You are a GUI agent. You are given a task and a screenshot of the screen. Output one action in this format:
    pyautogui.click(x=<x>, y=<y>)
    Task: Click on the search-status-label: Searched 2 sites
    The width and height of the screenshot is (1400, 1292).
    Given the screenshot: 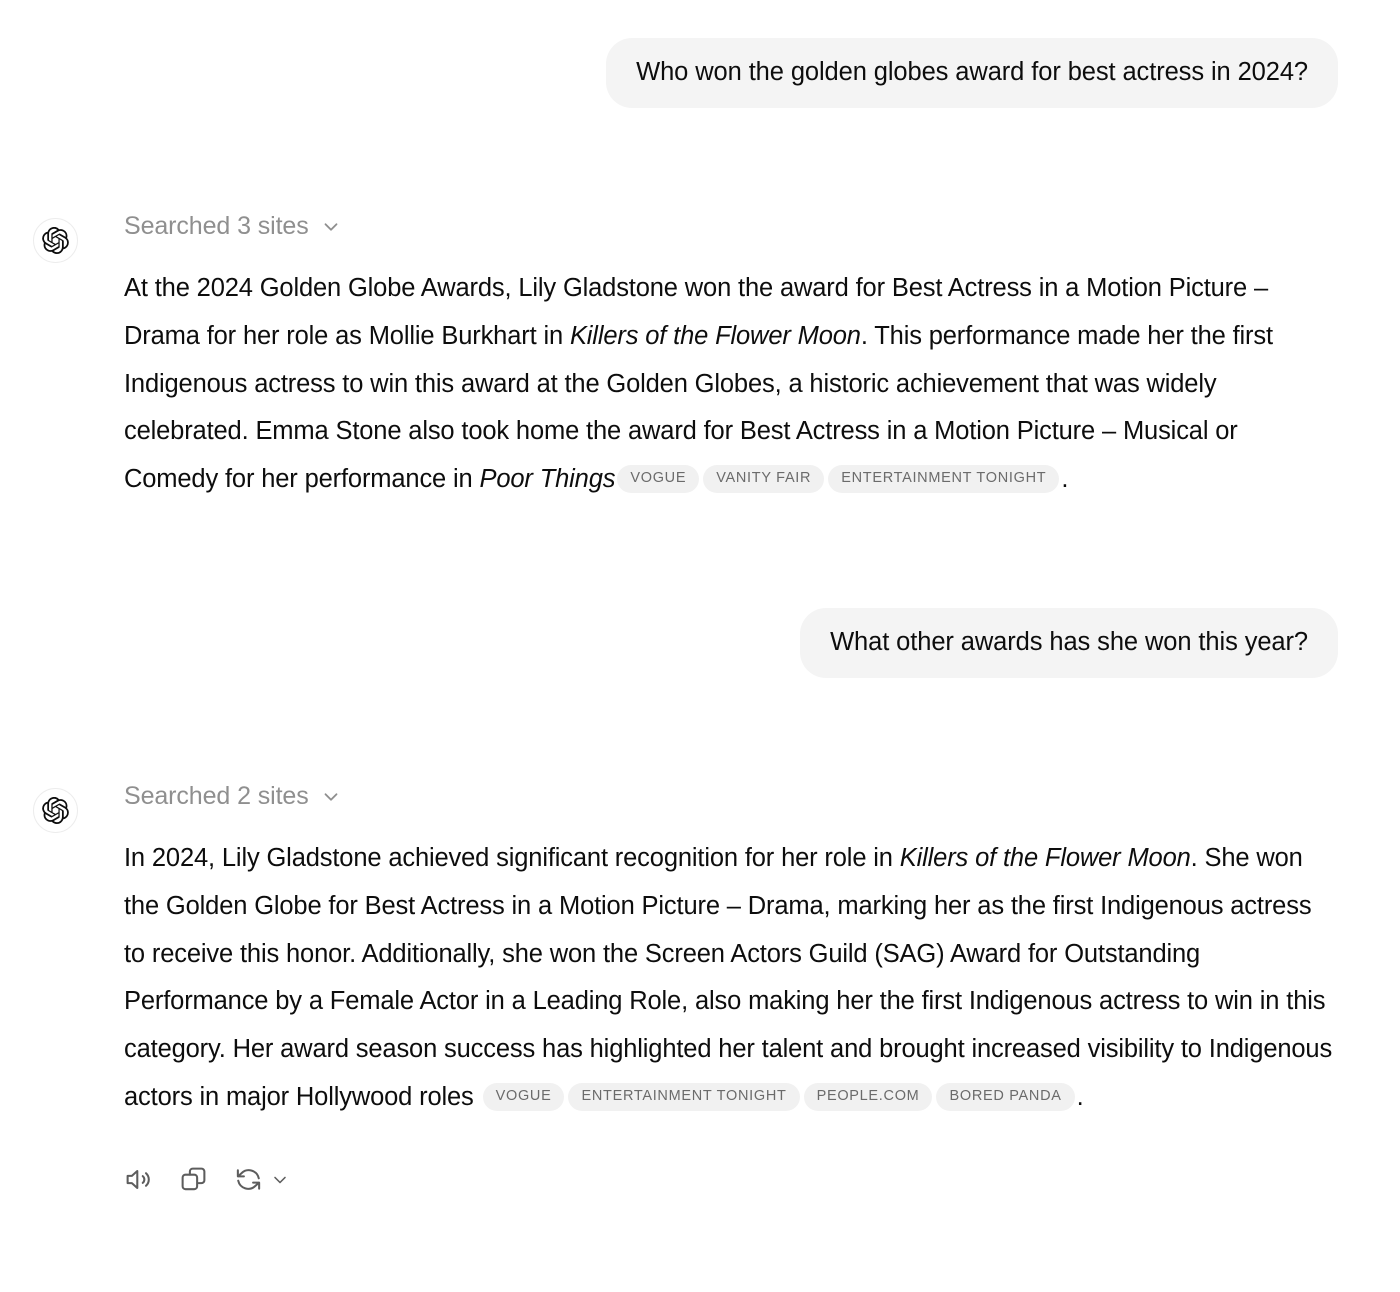 What is the action you would take?
    pyautogui.click(x=216, y=796)
    